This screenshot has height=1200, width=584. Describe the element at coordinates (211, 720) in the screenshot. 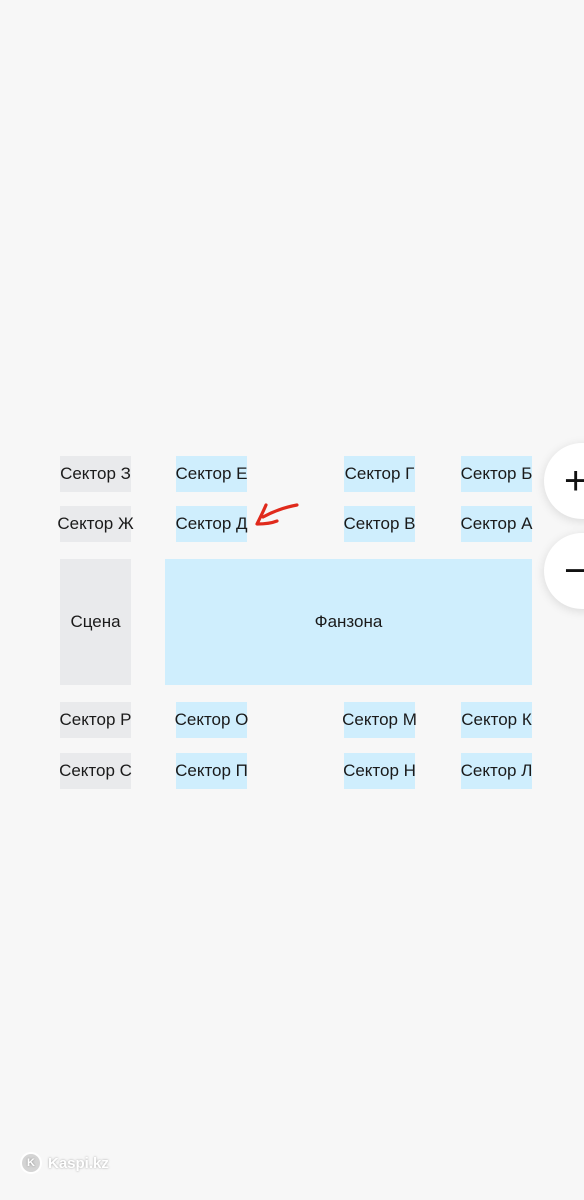

I see `sector-o: Сектор О` at that location.